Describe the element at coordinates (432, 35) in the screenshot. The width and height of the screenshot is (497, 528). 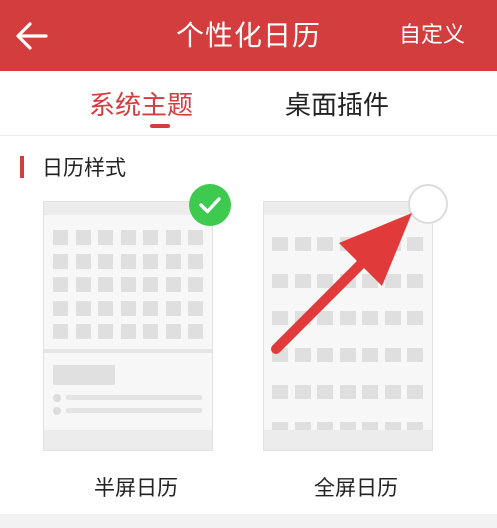
I see `customize-button: 自定义` at that location.